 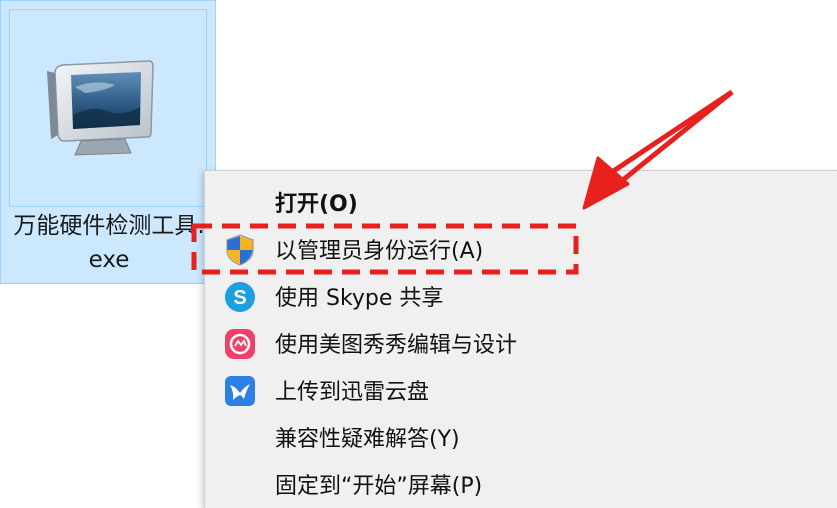 I want to click on highlight-box, so click(x=385, y=249).